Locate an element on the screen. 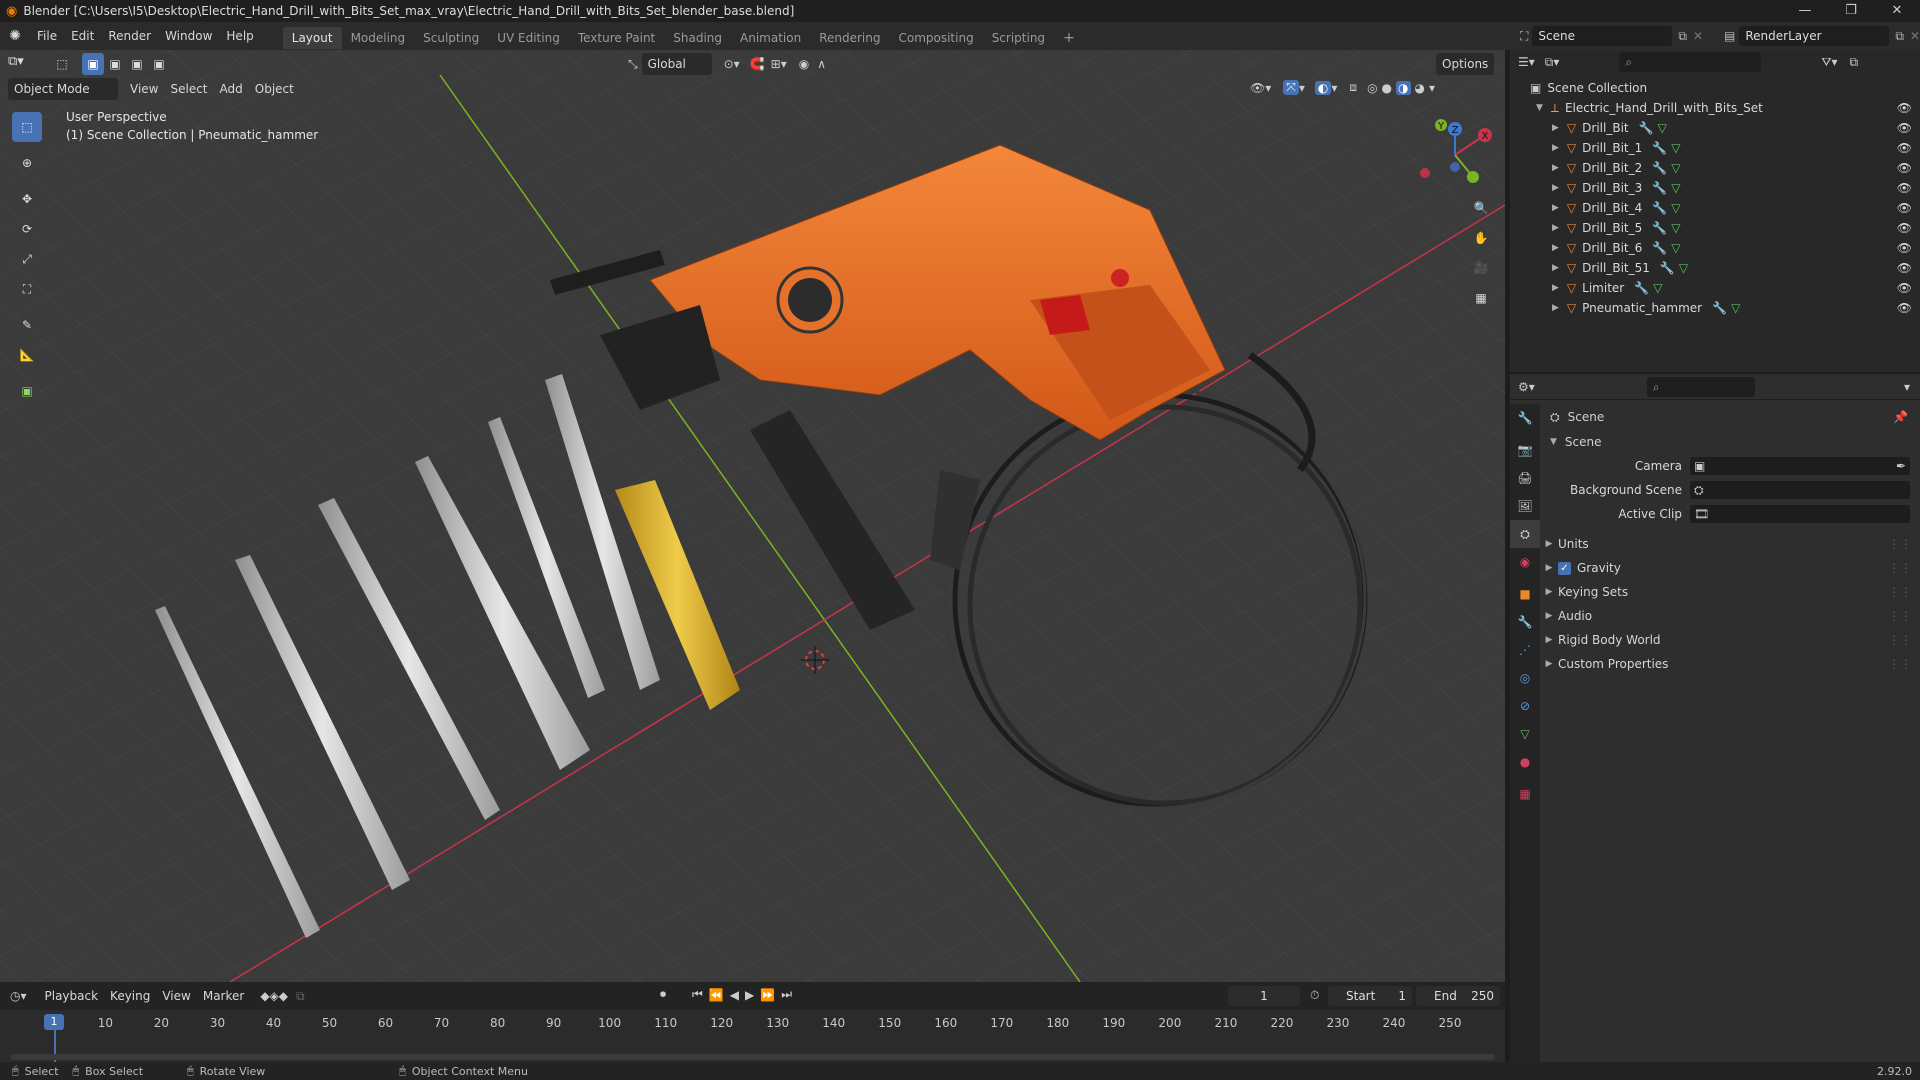 The width and height of the screenshot is (1920, 1080). jump-end-icon: ⏭ is located at coordinates (786, 994).